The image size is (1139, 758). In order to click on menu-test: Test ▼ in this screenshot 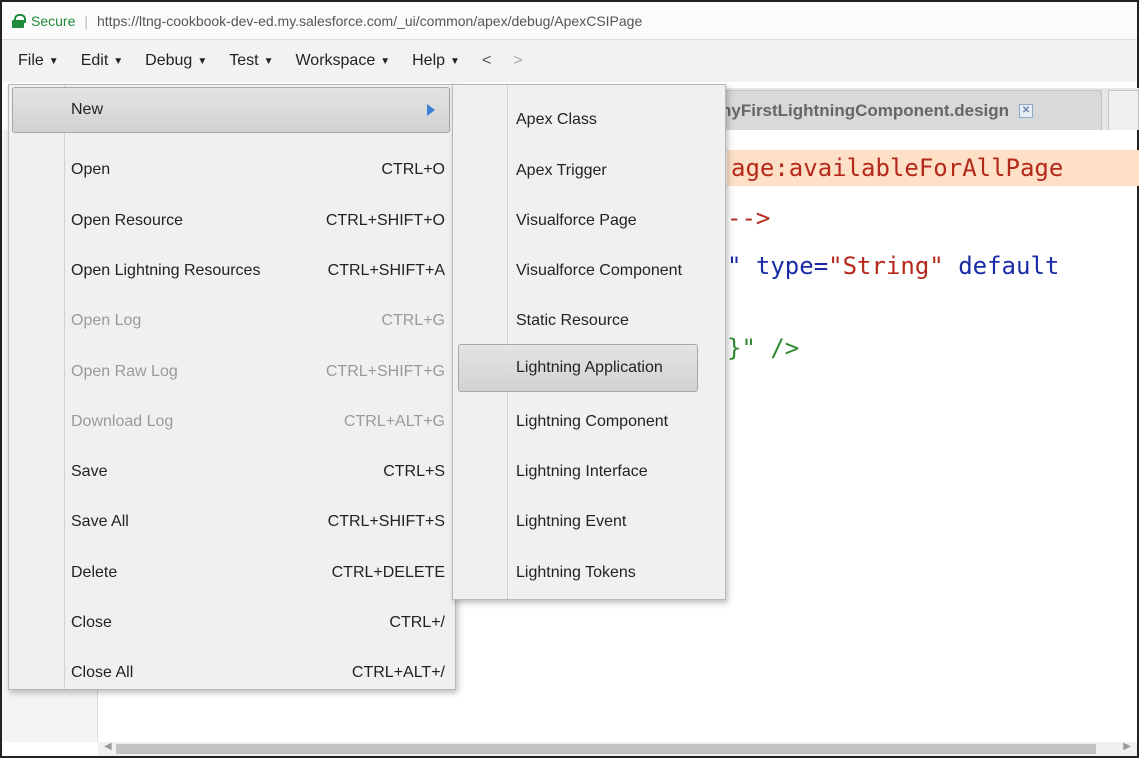, I will do `click(251, 61)`.